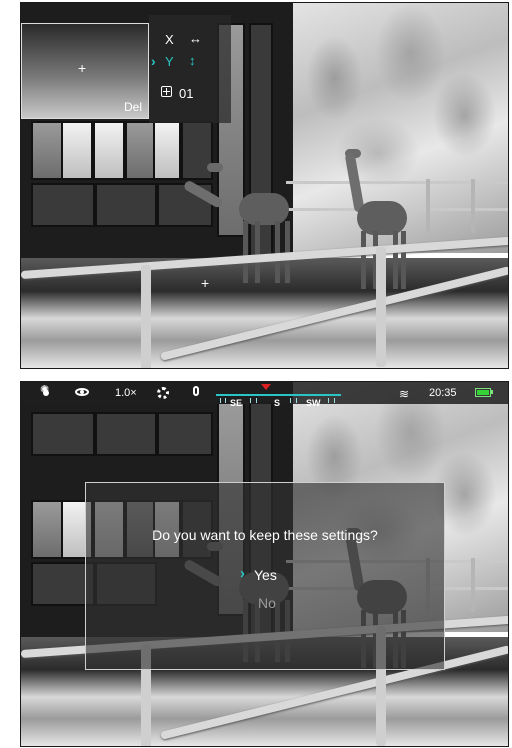 The image size is (512, 748). Describe the element at coordinates (266, 387) in the screenshot. I see `heading-marker-icon` at that location.